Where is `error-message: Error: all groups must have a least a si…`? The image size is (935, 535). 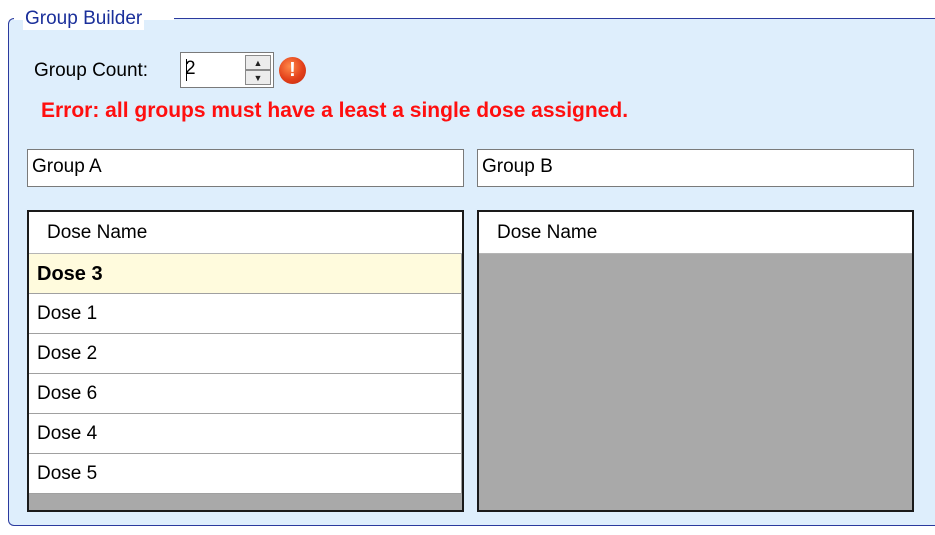 error-message: Error: all groups must have a least a si… is located at coordinates (335, 110).